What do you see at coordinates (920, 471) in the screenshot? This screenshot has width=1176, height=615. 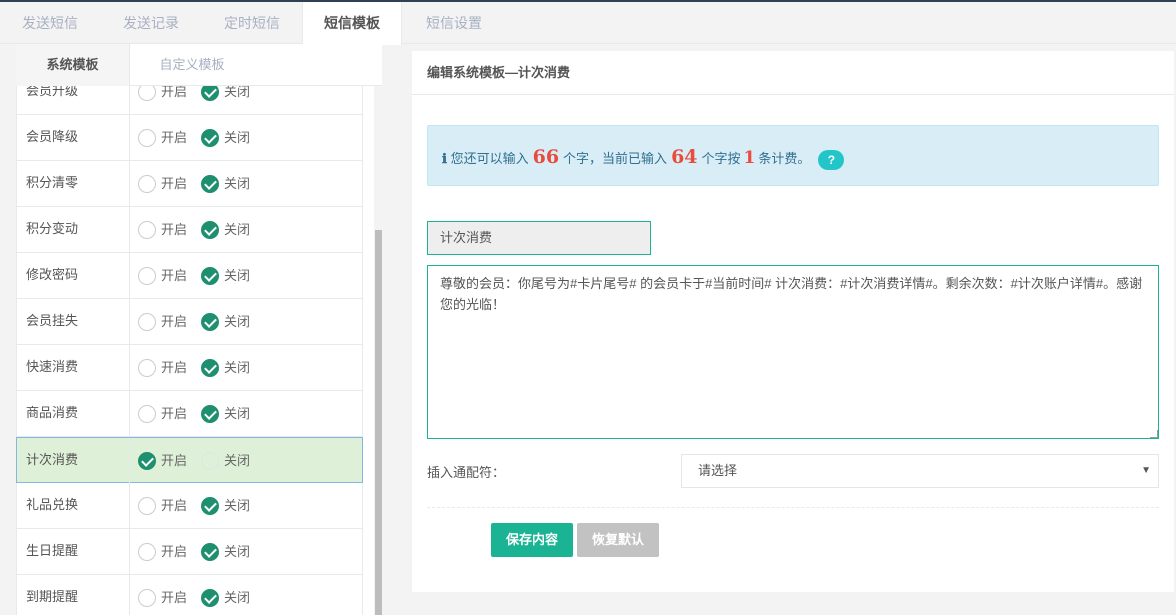 I see `insert-placeholder-select: 请选择 ▼` at bounding box center [920, 471].